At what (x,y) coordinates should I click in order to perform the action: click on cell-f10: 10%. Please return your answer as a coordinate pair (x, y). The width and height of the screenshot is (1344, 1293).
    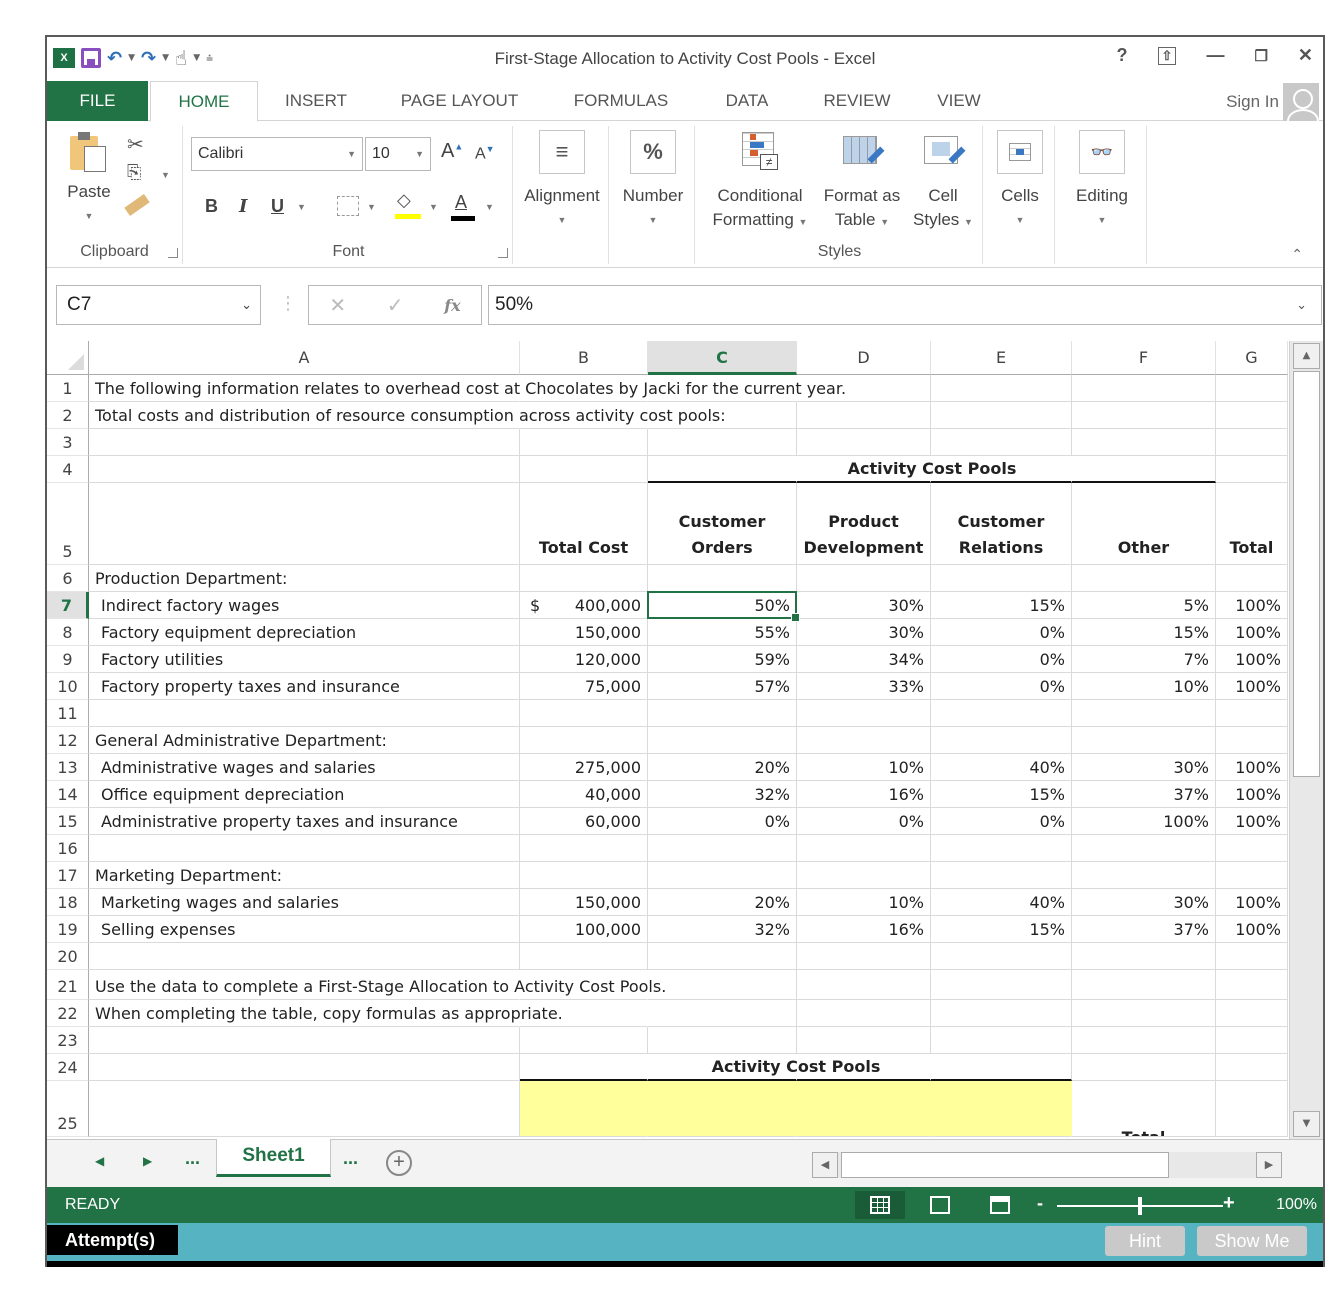
    Looking at the image, I should click on (1144, 686).